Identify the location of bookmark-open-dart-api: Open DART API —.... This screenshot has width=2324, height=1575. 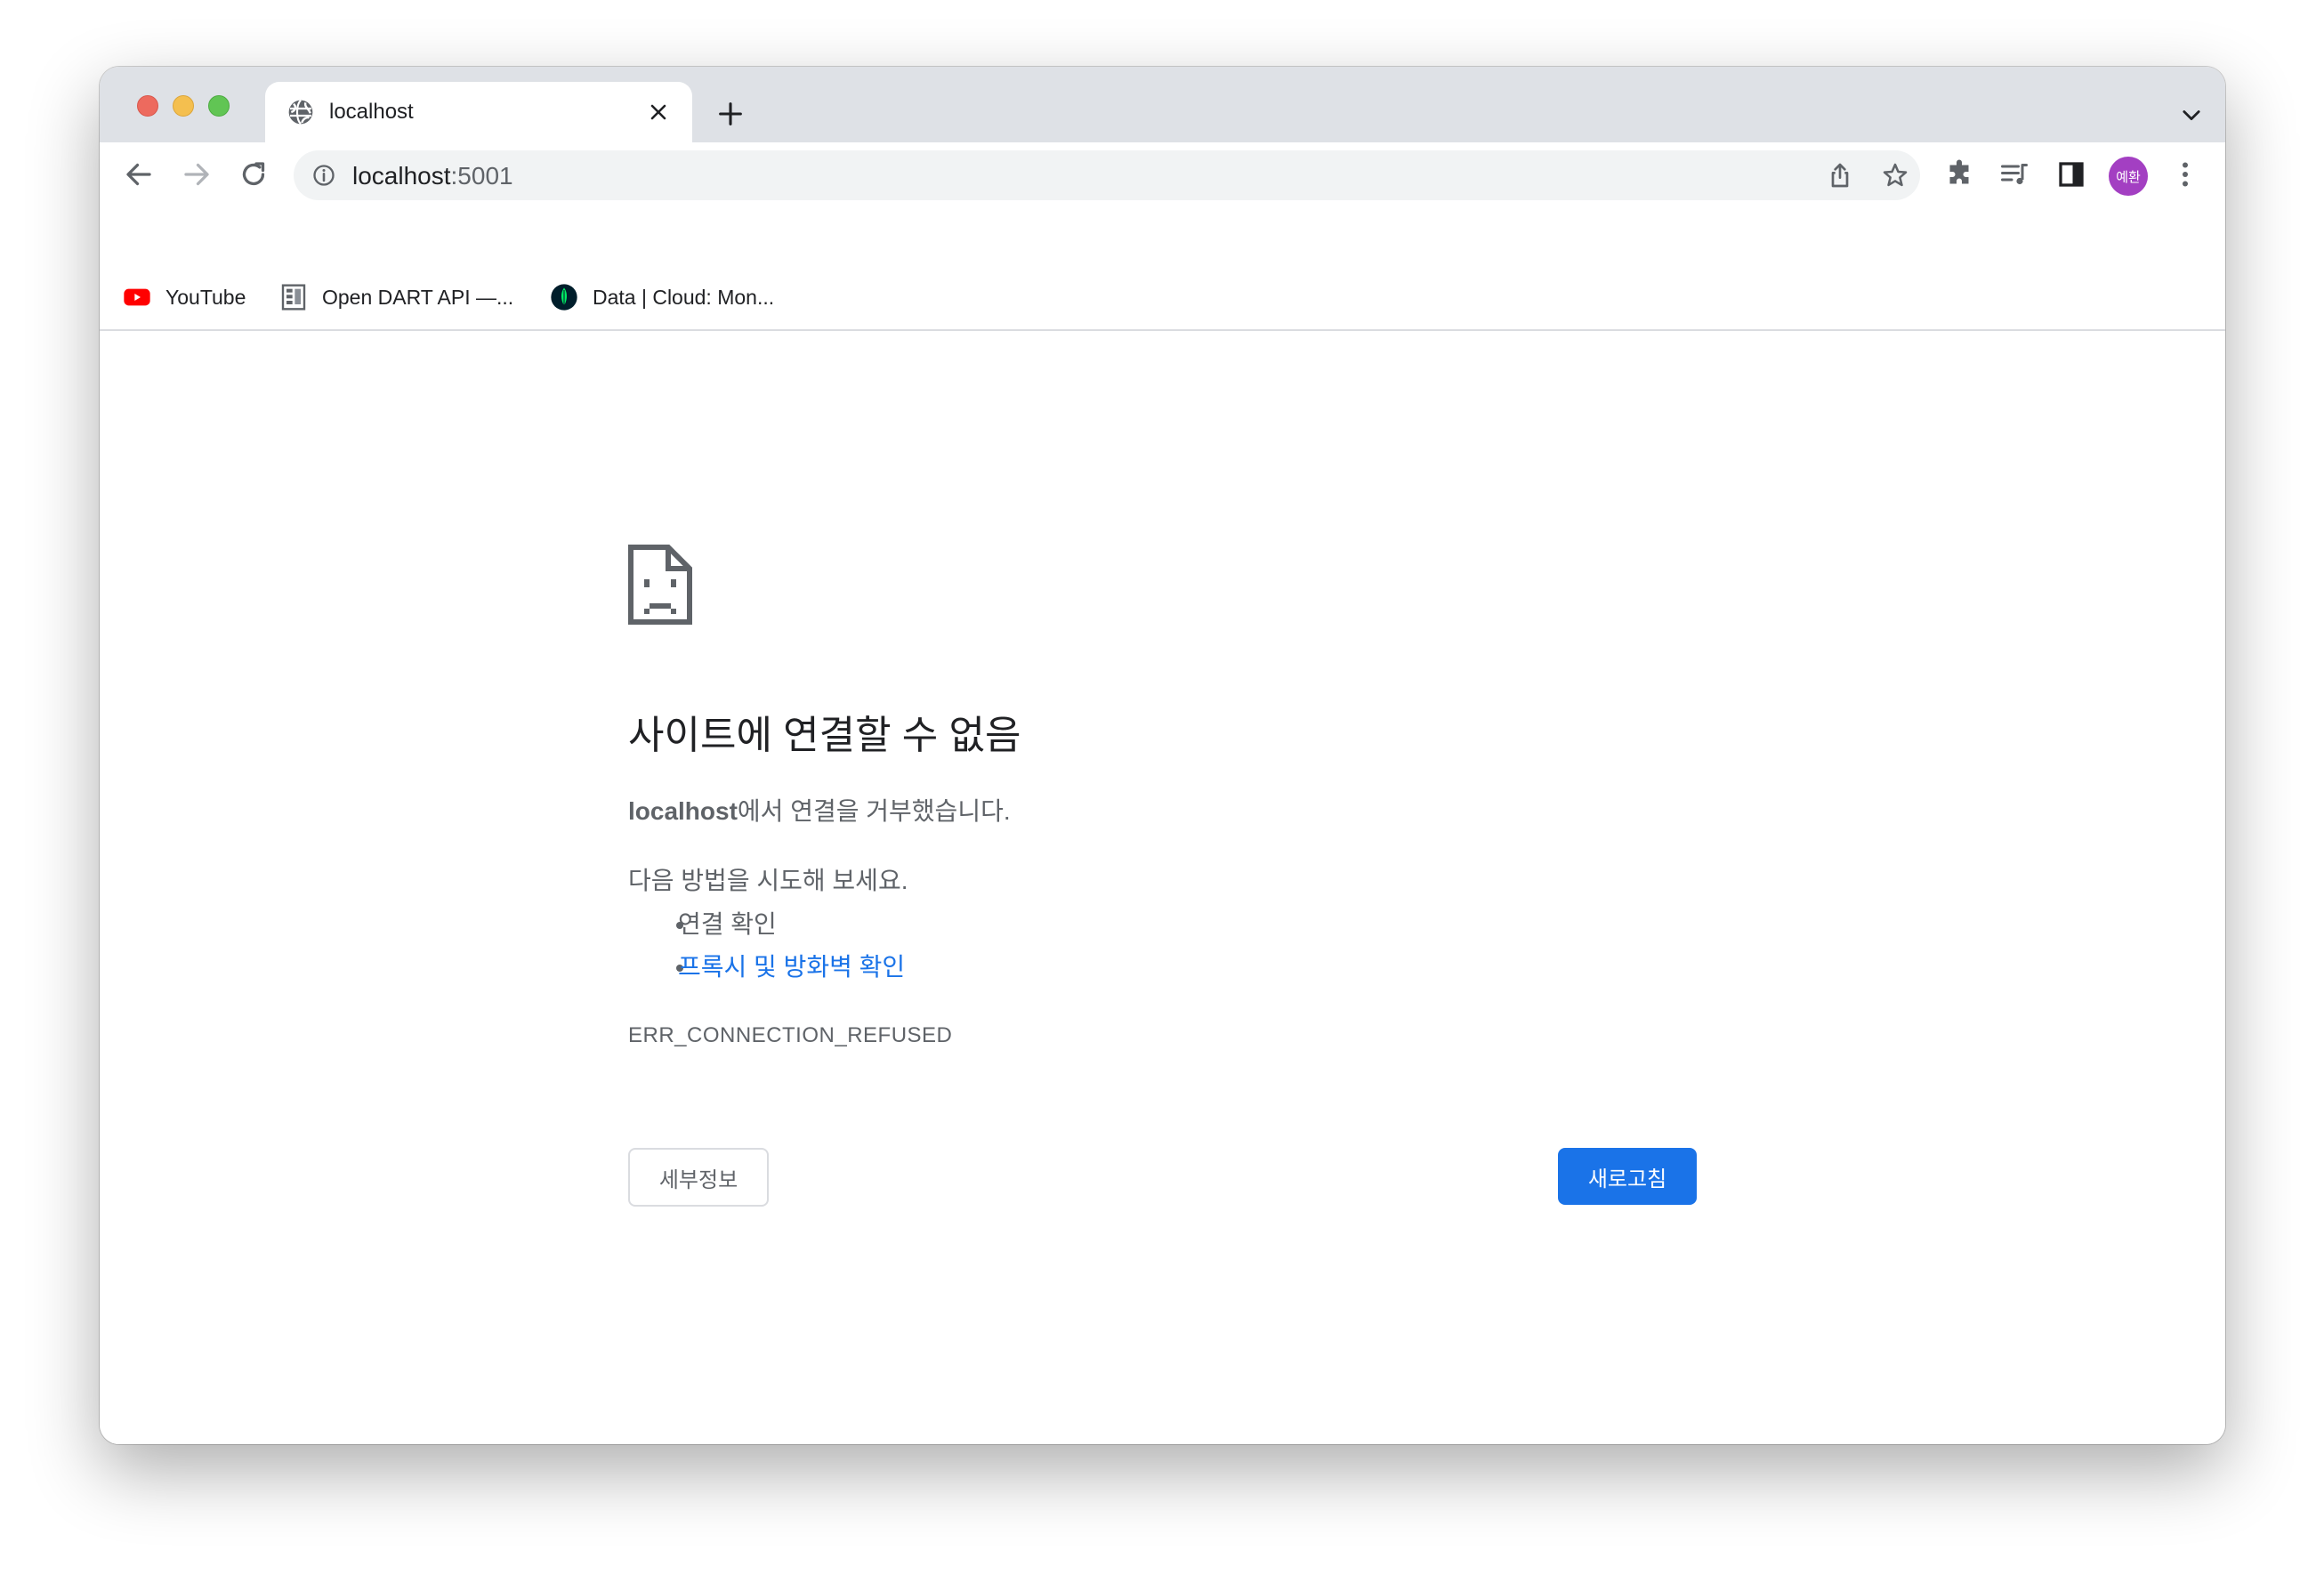
(396, 297).